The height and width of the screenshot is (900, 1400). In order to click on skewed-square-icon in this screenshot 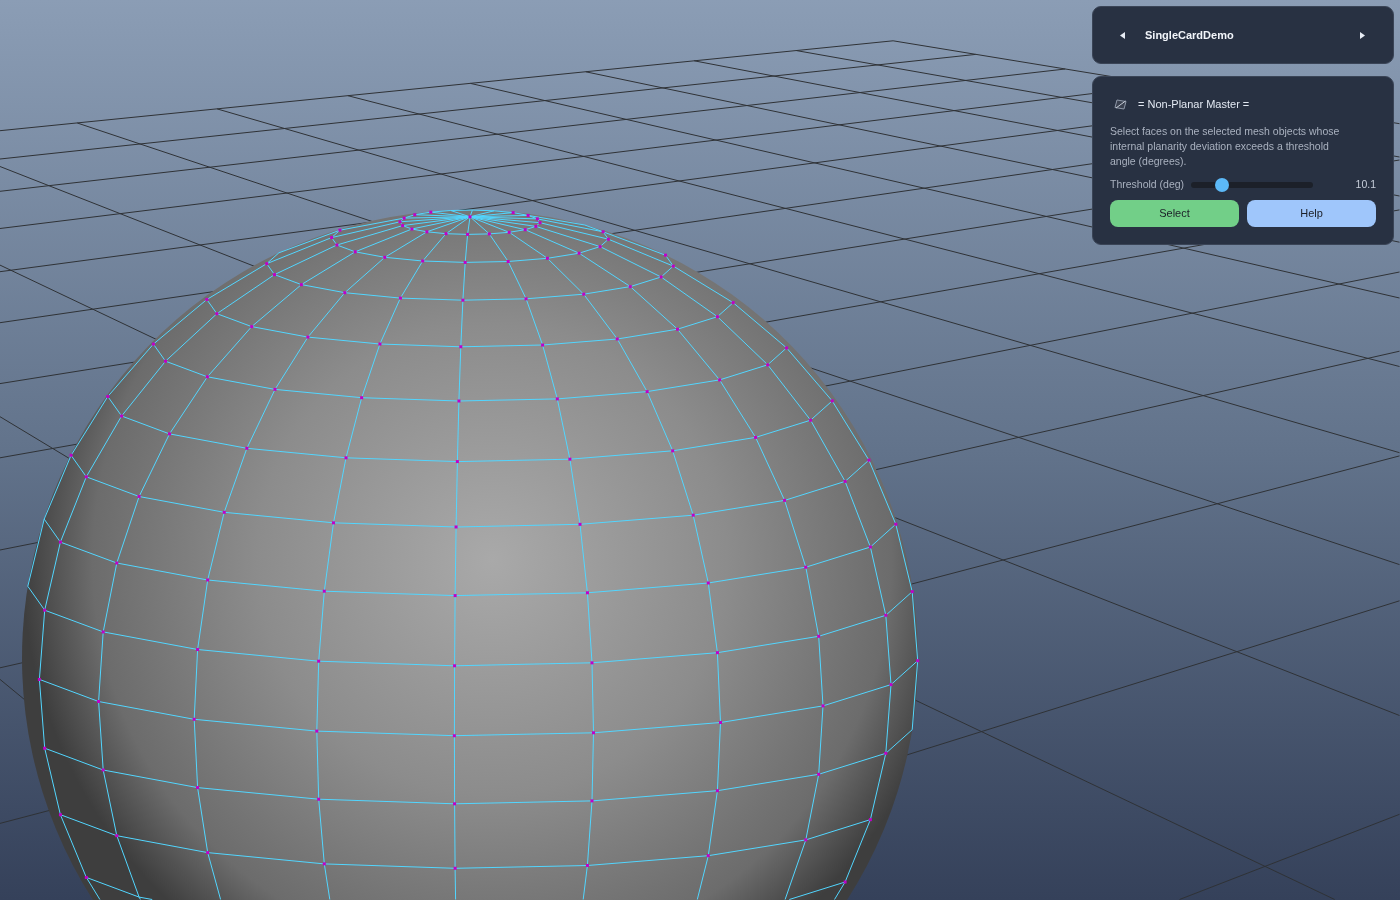, I will do `click(1120, 104)`.